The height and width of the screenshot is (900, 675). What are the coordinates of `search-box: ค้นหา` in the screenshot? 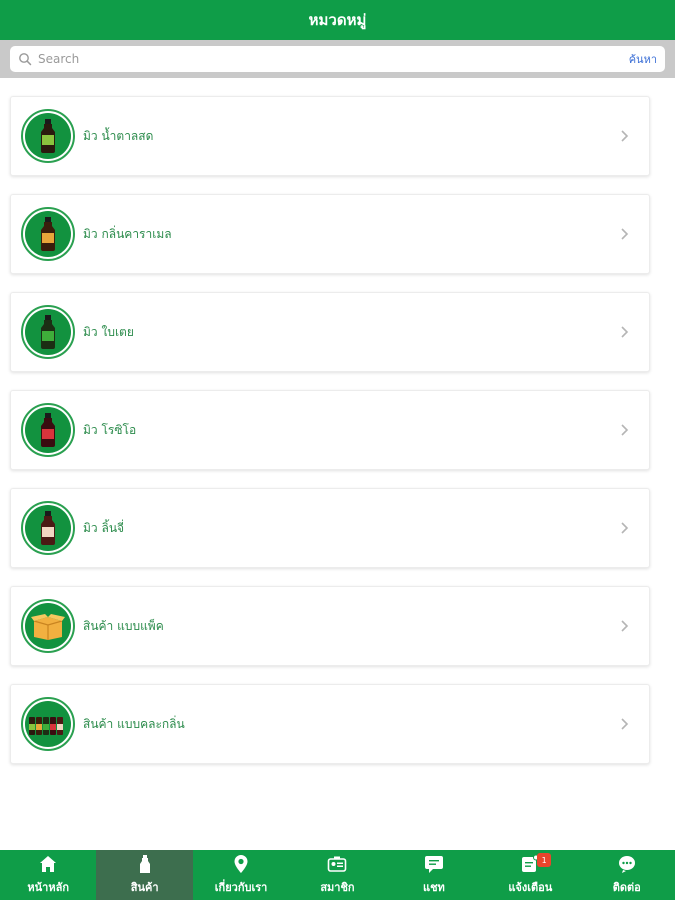 It's located at (337, 59).